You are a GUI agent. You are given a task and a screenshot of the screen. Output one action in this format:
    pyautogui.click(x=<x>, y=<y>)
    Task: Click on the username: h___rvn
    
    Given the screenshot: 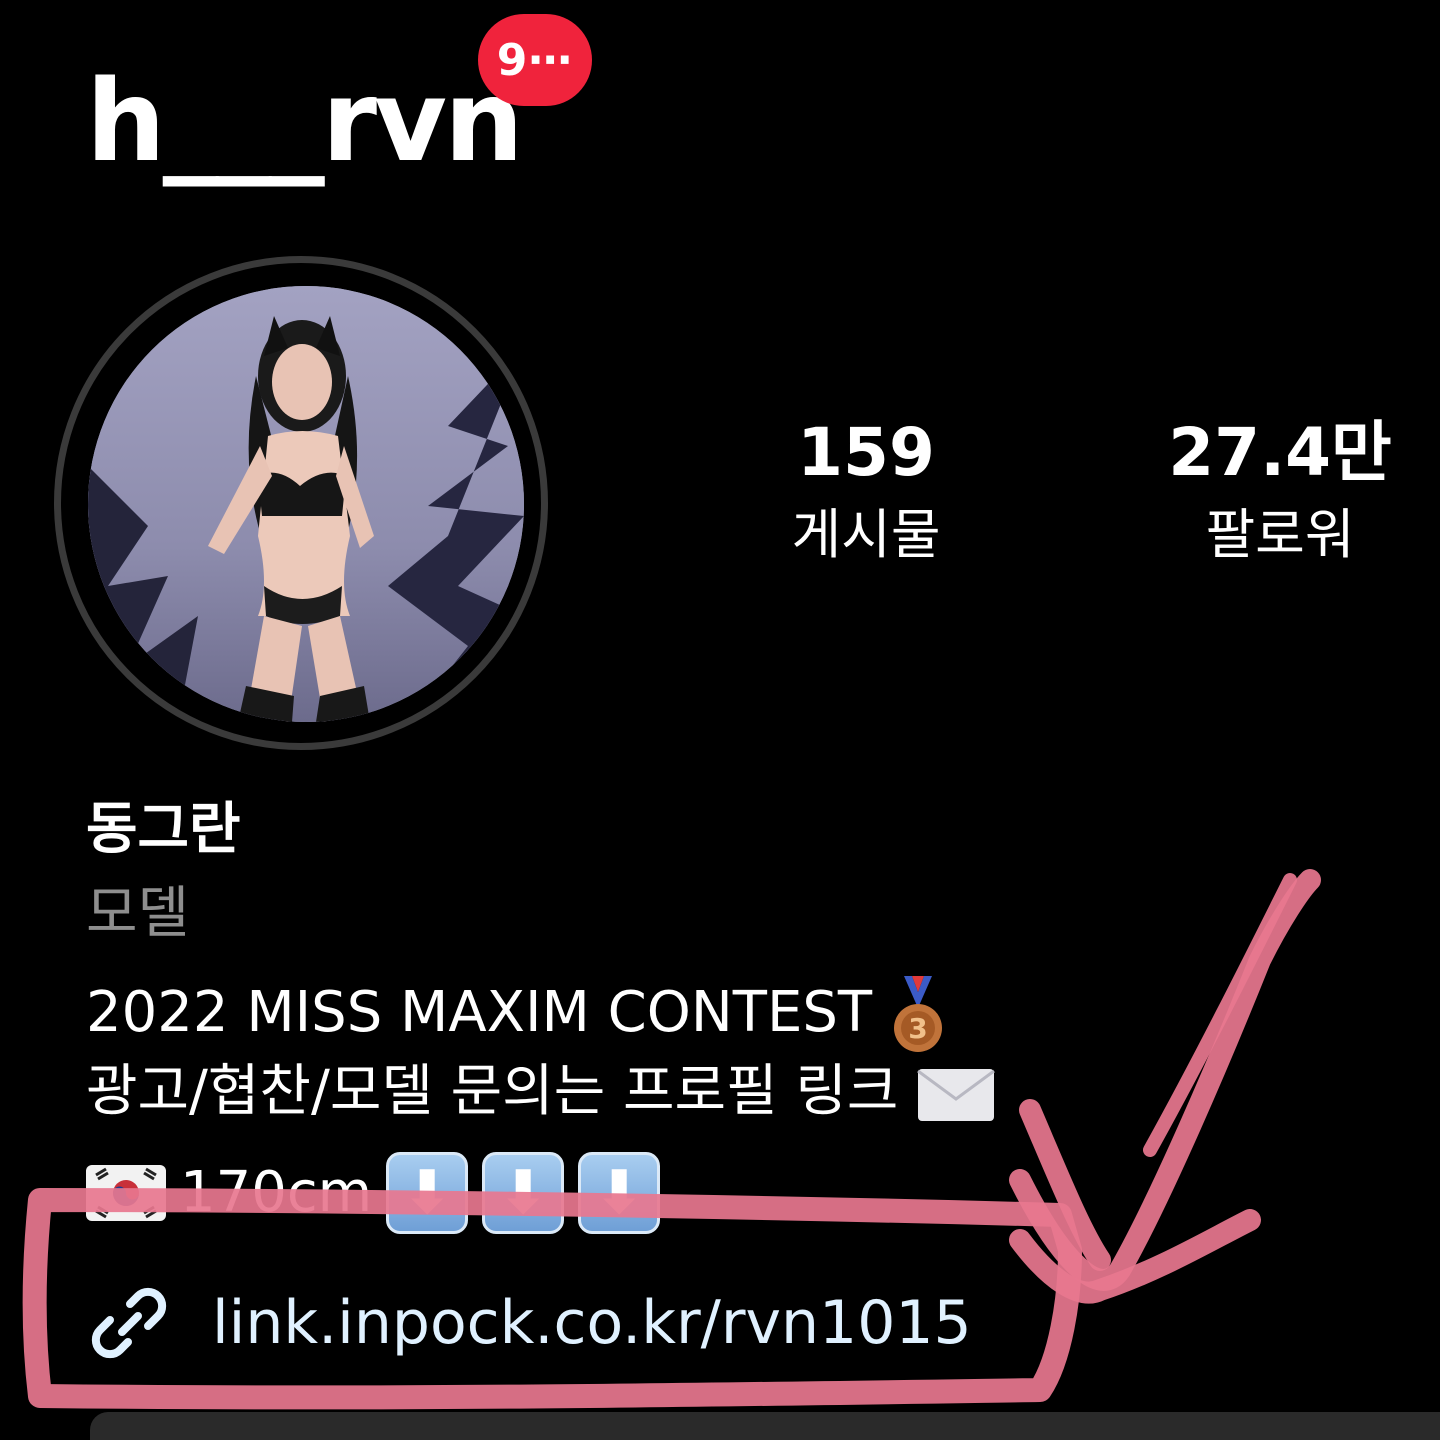 What is the action you would take?
    pyautogui.click(x=305, y=122)
    